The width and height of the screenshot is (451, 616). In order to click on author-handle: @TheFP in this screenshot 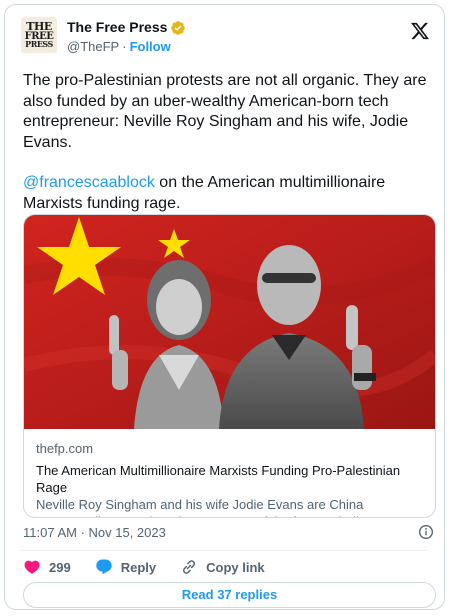, I will do `click(93, 46)`.